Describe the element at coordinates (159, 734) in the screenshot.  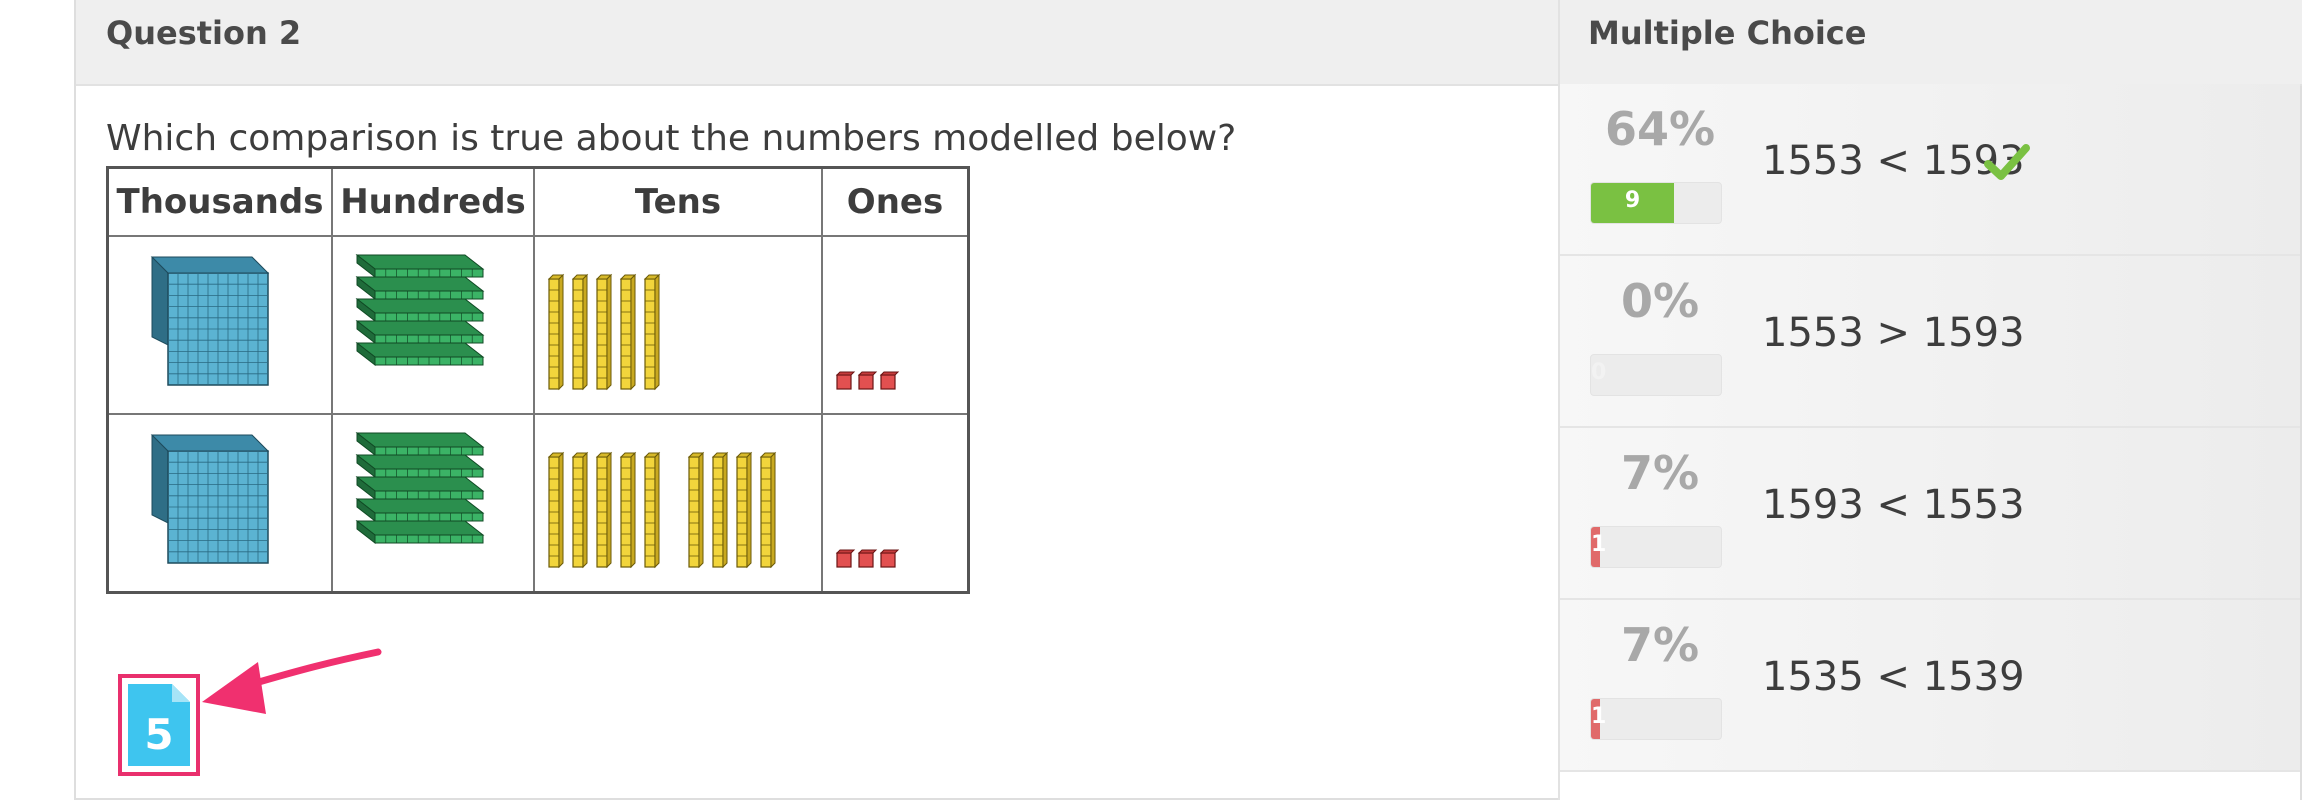
I see `badge-number: 5` at that location.